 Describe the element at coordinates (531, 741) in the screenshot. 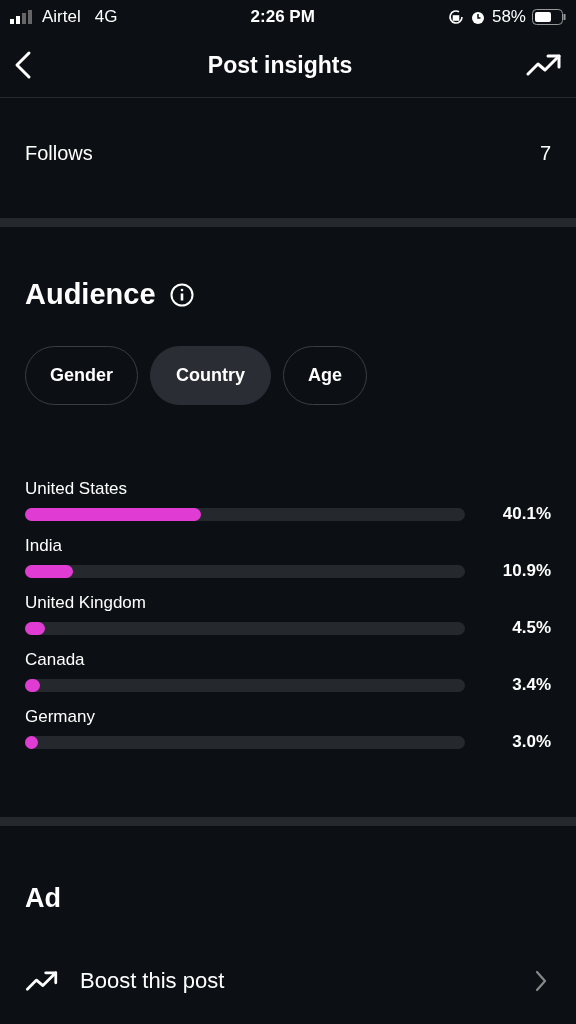

I see `percent-value: 3.0%` at that location.